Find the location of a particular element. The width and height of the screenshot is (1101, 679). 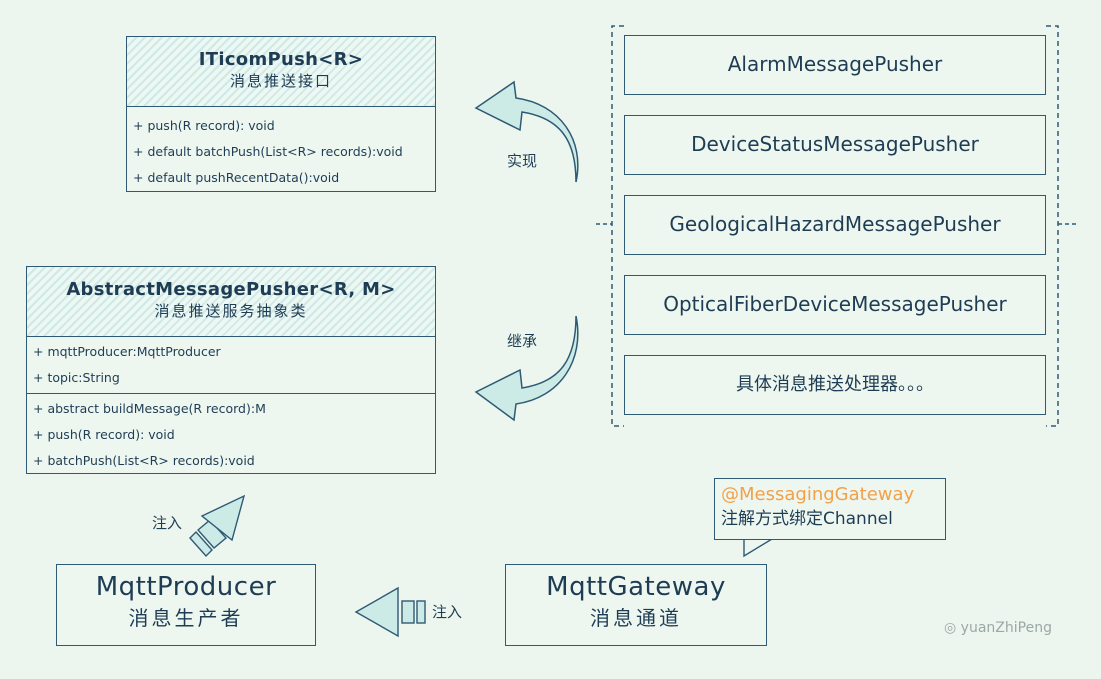

mqtt-gateway-name: MqttGateway is located at coordinates (636, 587).